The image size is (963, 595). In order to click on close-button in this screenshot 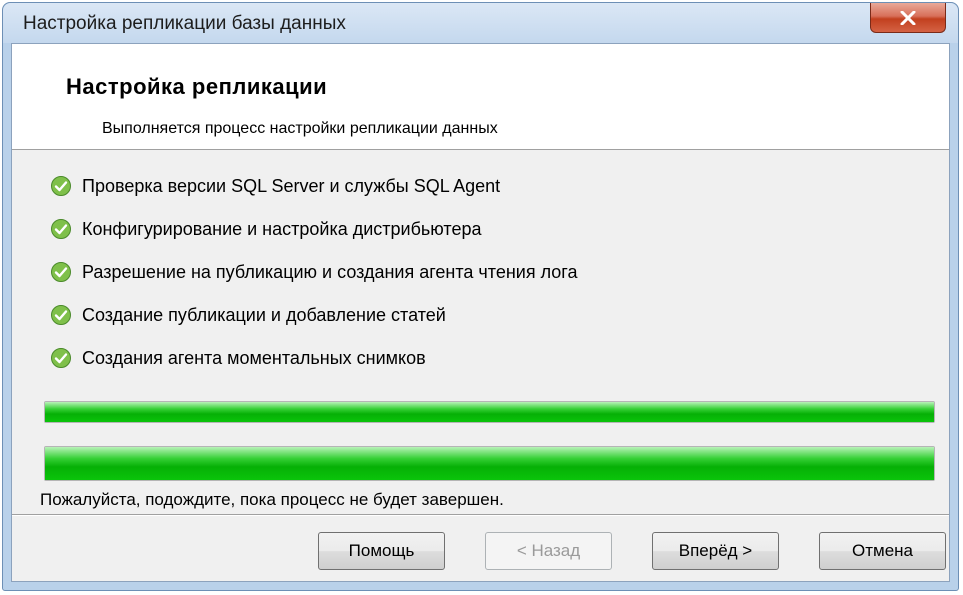, I will do `click(908, 18)`.